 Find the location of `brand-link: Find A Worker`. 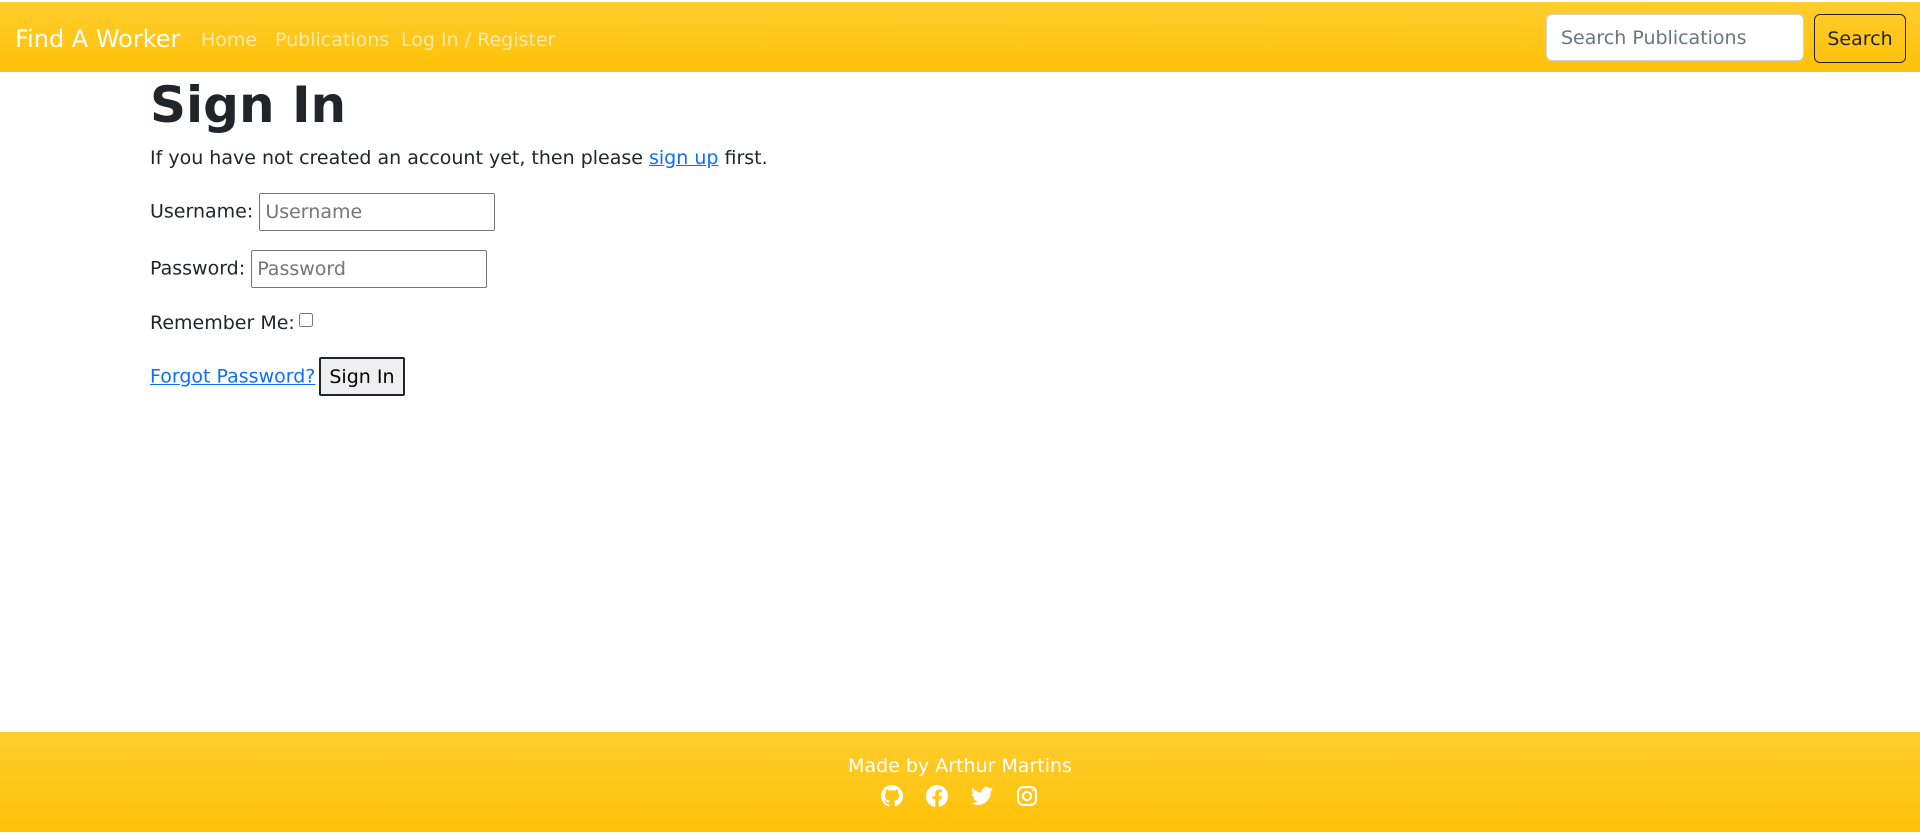

brand-link: Find A Worker is located at coordinates (97, 39).